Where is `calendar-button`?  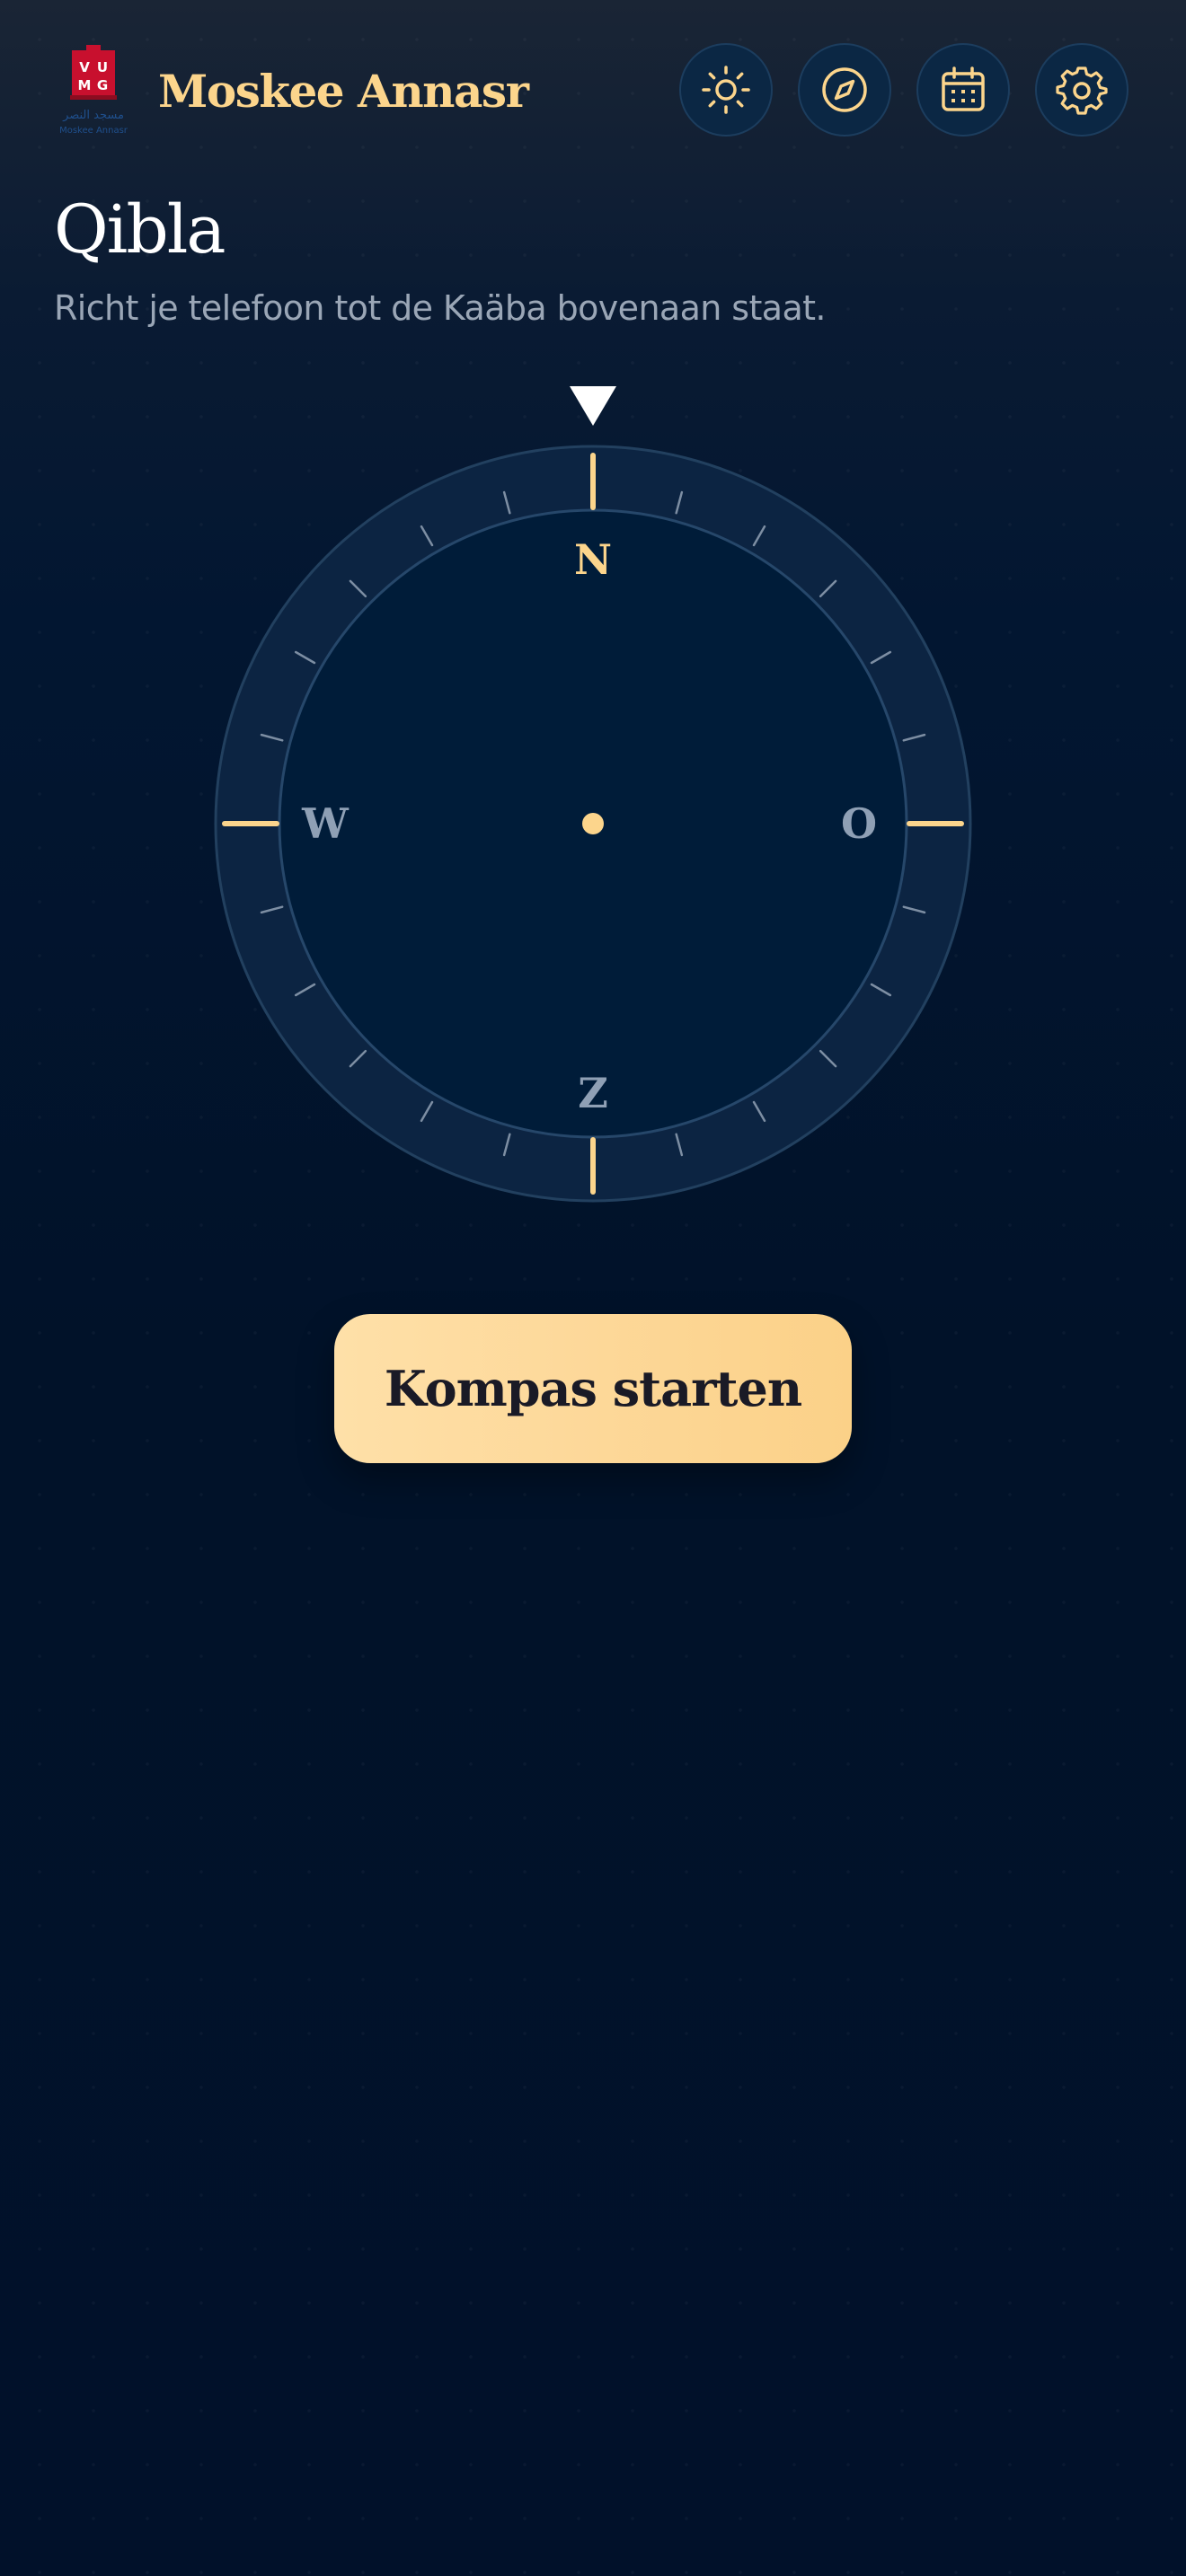 calendar-button is located at coordinates (963, 90).